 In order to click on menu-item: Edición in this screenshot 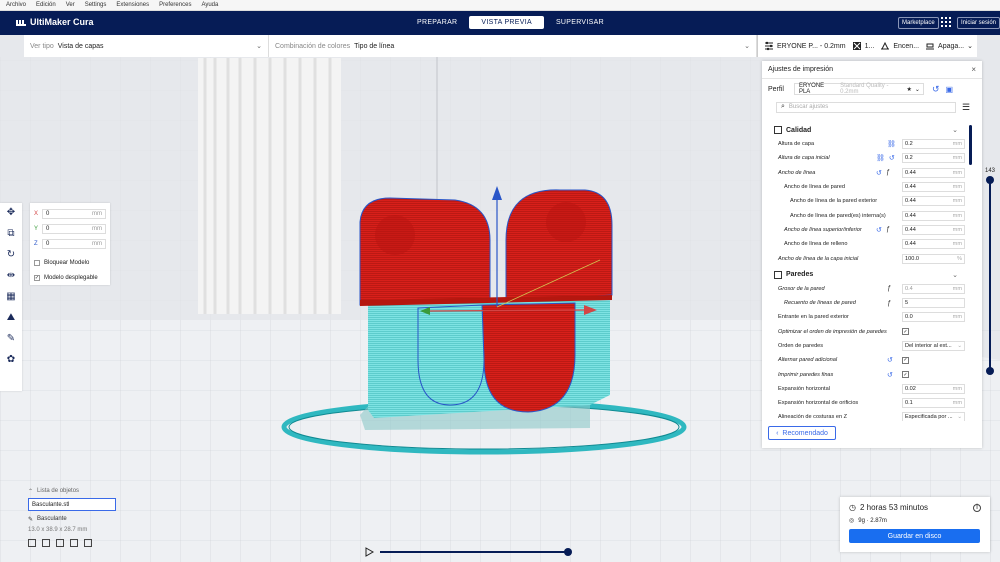, I will do `click(46, 5)`.